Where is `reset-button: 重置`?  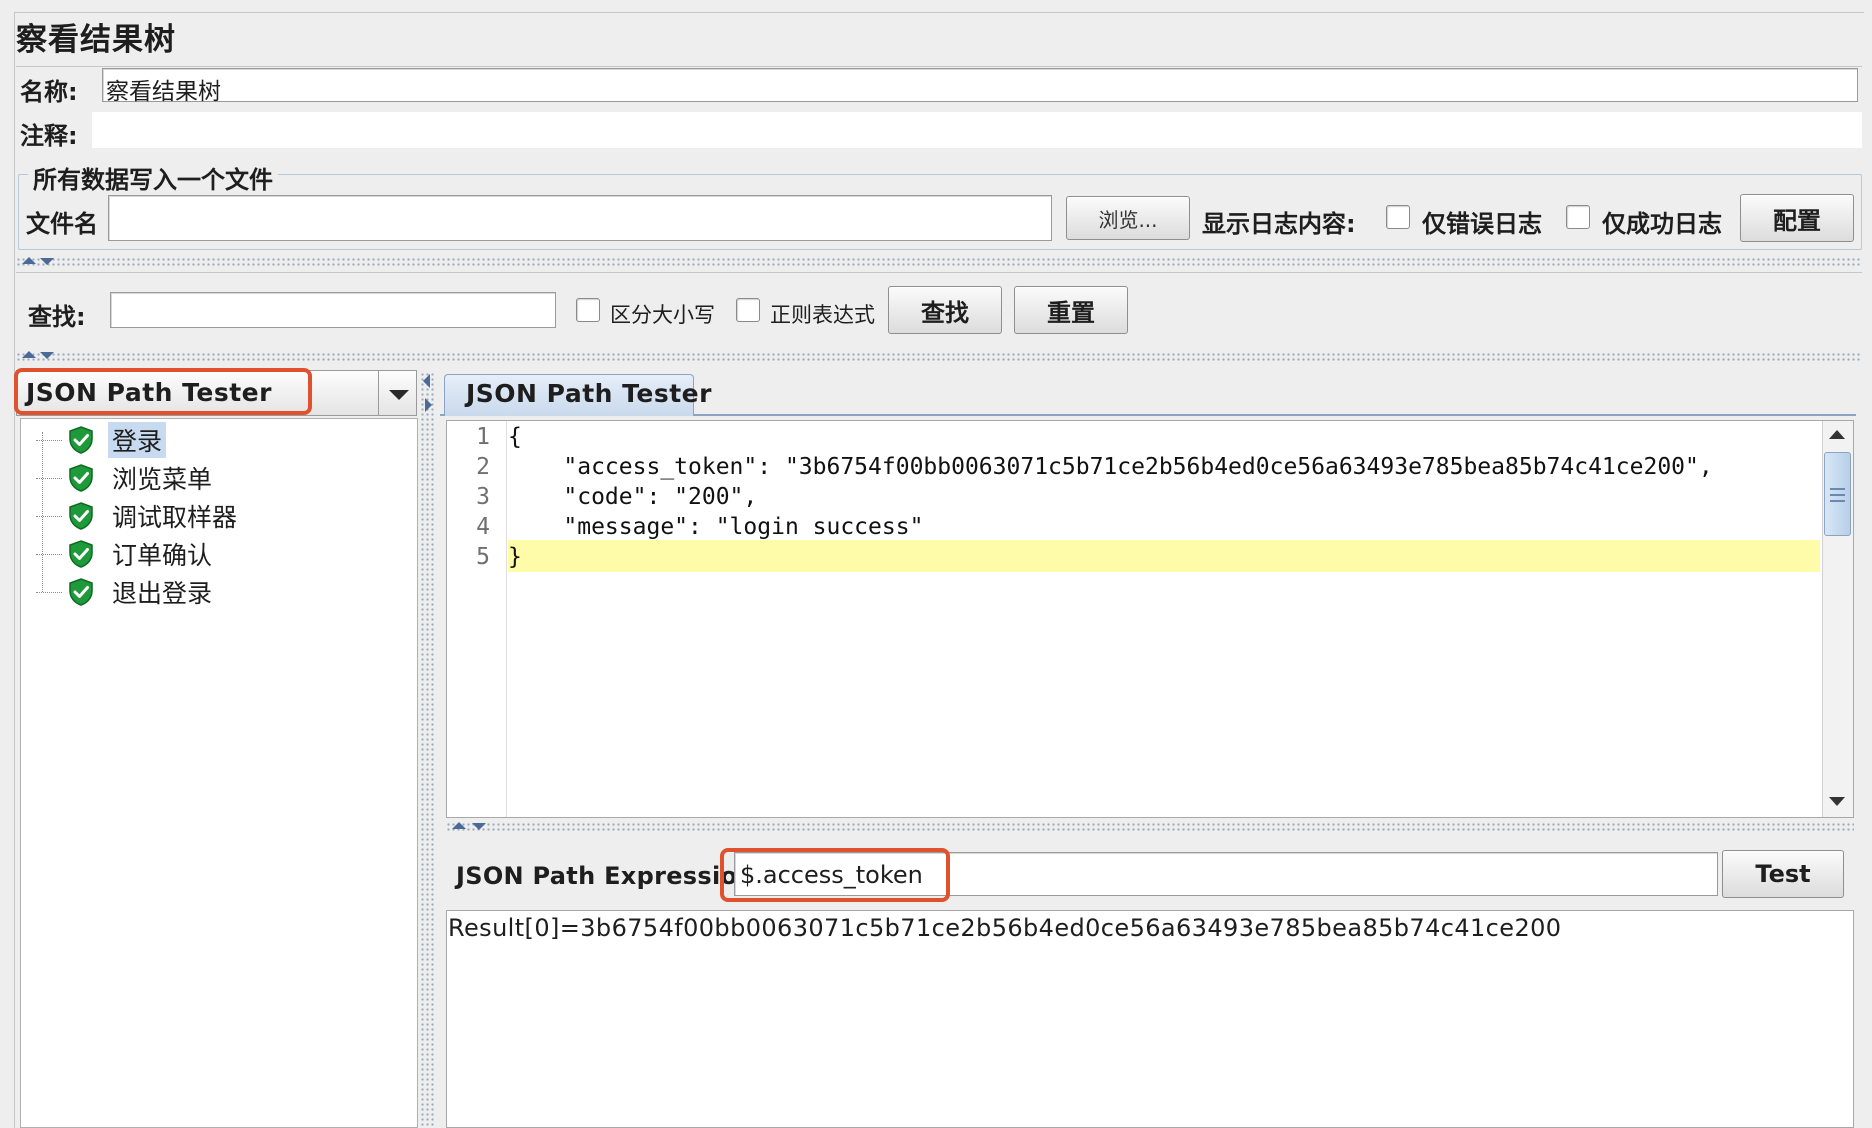
reset-button: 重置 is located at coordinates (1071, 310).